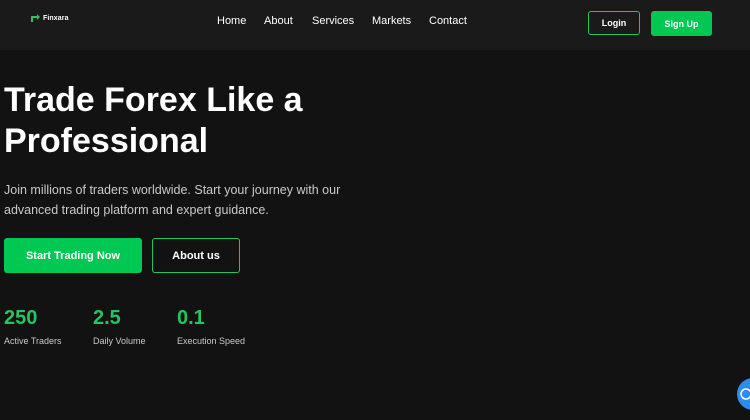  What do you see at coordinates (333, 21) in the screenshot?
I see `nav-services-link: Services` at bounding box center [333, 21].